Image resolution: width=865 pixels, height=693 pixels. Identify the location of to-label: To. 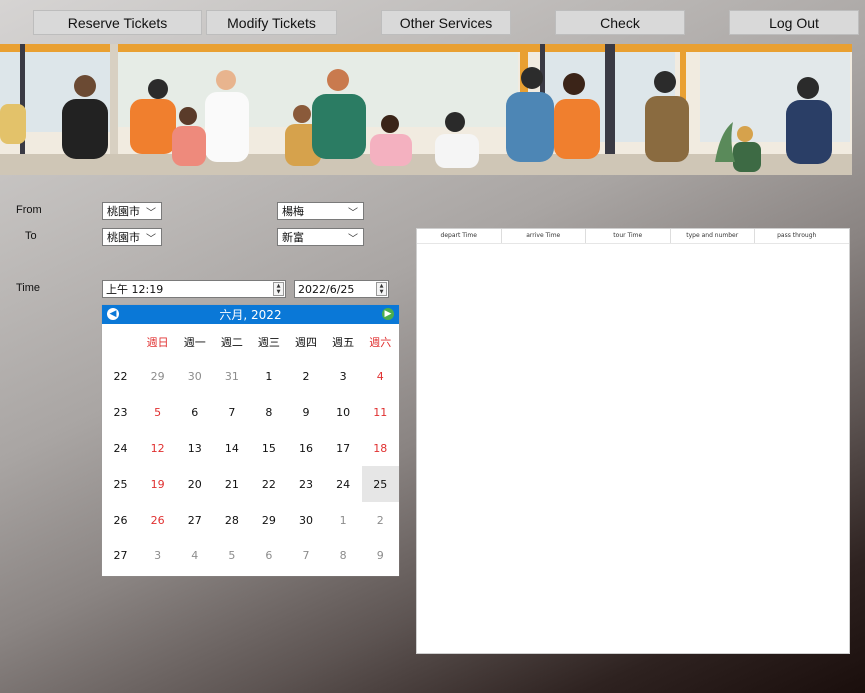
(31, 236).